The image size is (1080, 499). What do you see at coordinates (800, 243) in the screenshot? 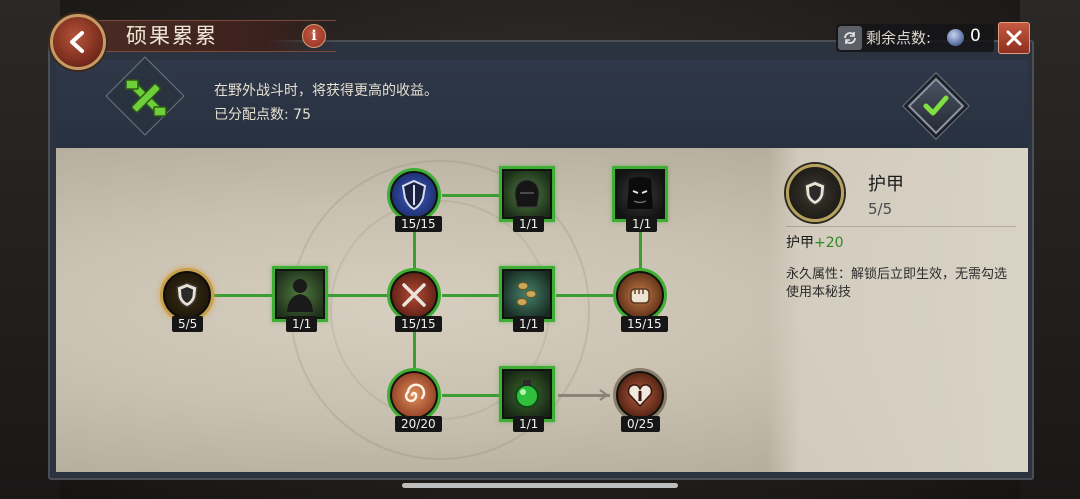
I see `stat-label: 护甲` at bounding box center [800, 243].